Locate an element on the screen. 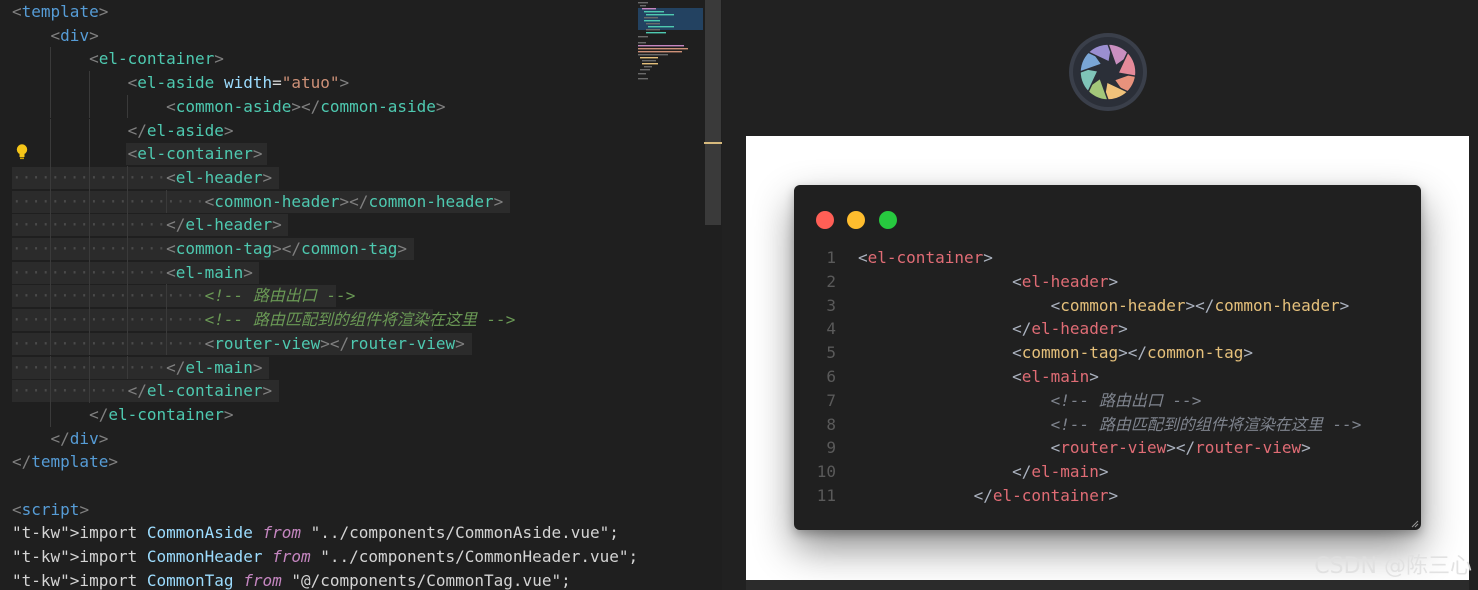 The height and width of the screenshot is (590, 1478). code-window-line: 2 <el-header> is located at coordinates (1107, 282).